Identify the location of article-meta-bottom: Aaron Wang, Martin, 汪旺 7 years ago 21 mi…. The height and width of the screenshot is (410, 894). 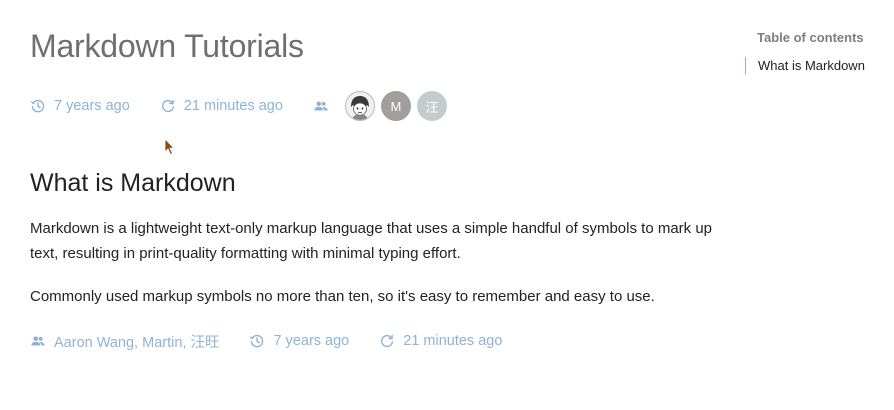
(281, 341).